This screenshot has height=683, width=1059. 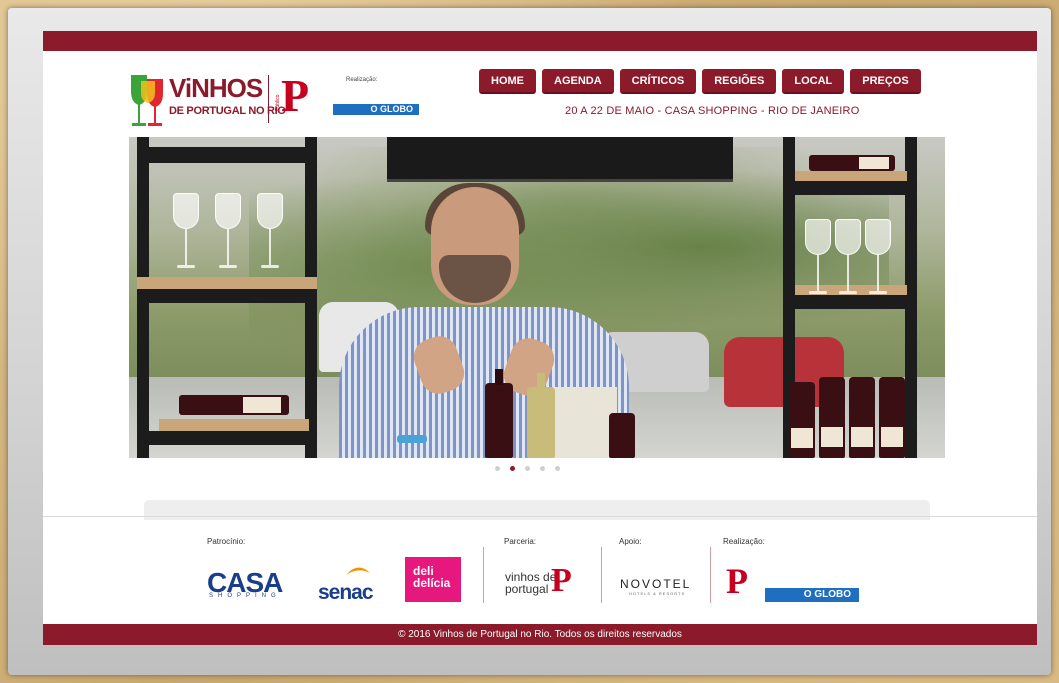 I want to click on senac-mark-icon, so click(x=358, y=571).